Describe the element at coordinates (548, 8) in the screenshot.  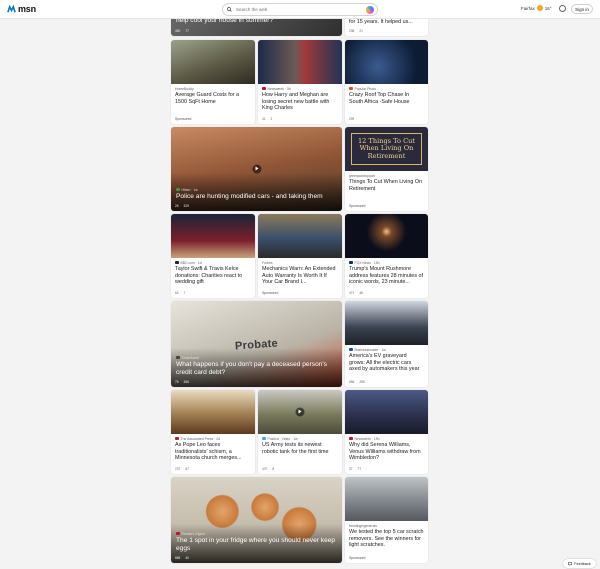
I see `temperature-label: 16°` at that location.